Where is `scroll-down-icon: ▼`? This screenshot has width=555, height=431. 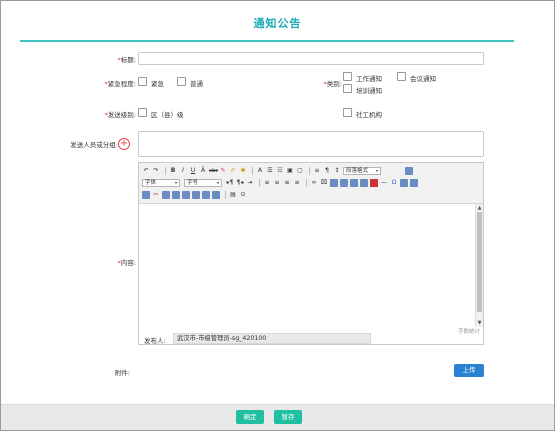 scroll-down-icon: ▼ is located at coordinates (479, 323).